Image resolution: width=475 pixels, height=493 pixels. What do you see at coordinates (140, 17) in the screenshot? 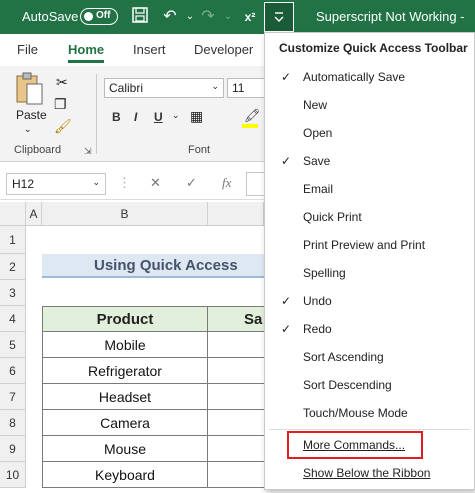
I see `save-icon` at bounding box center [140, 17].